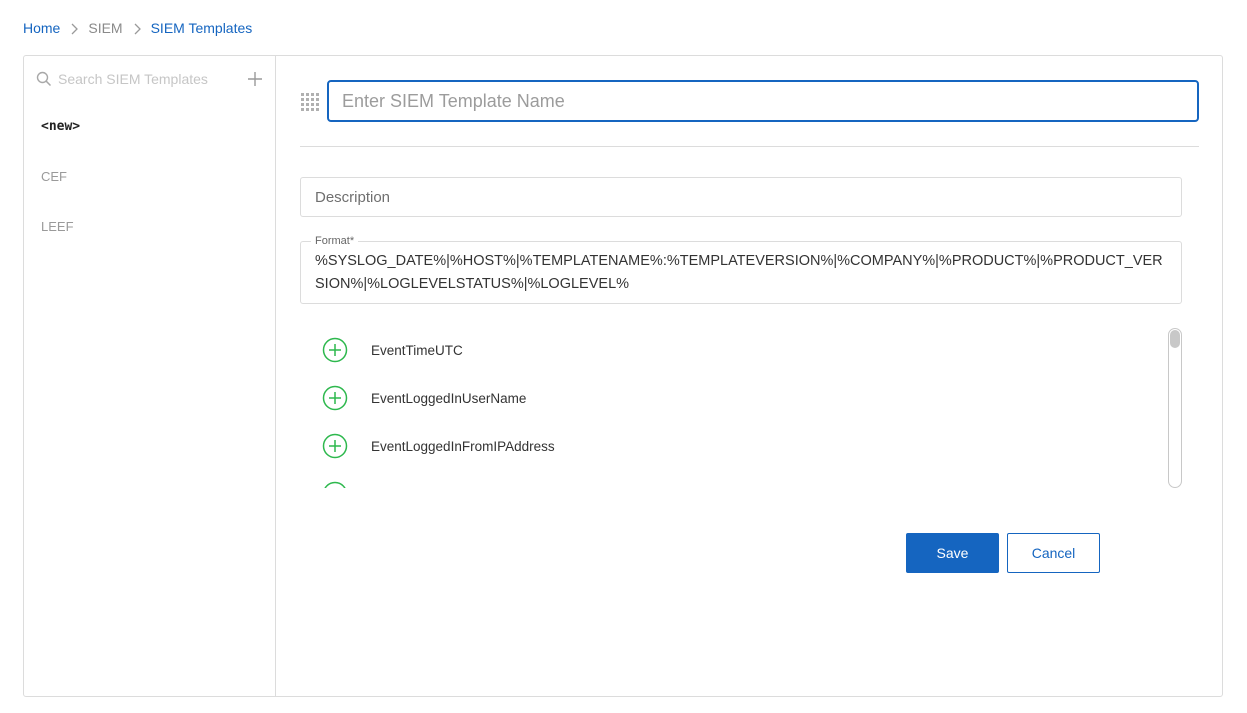 Image resolution: width=1247 pixels, height=713 pixels. Describe the element at coordinates (60, 126) in the screenshot. I see `sidebar-item-new: <new>` at that location.